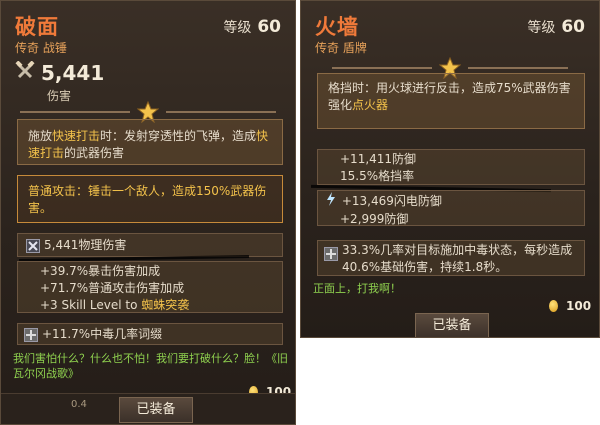 This screenshot has width=600, height=425. I want to click on lightning-stats-box: +13,469闪电防御 +2,999防御, so click(451, 208).